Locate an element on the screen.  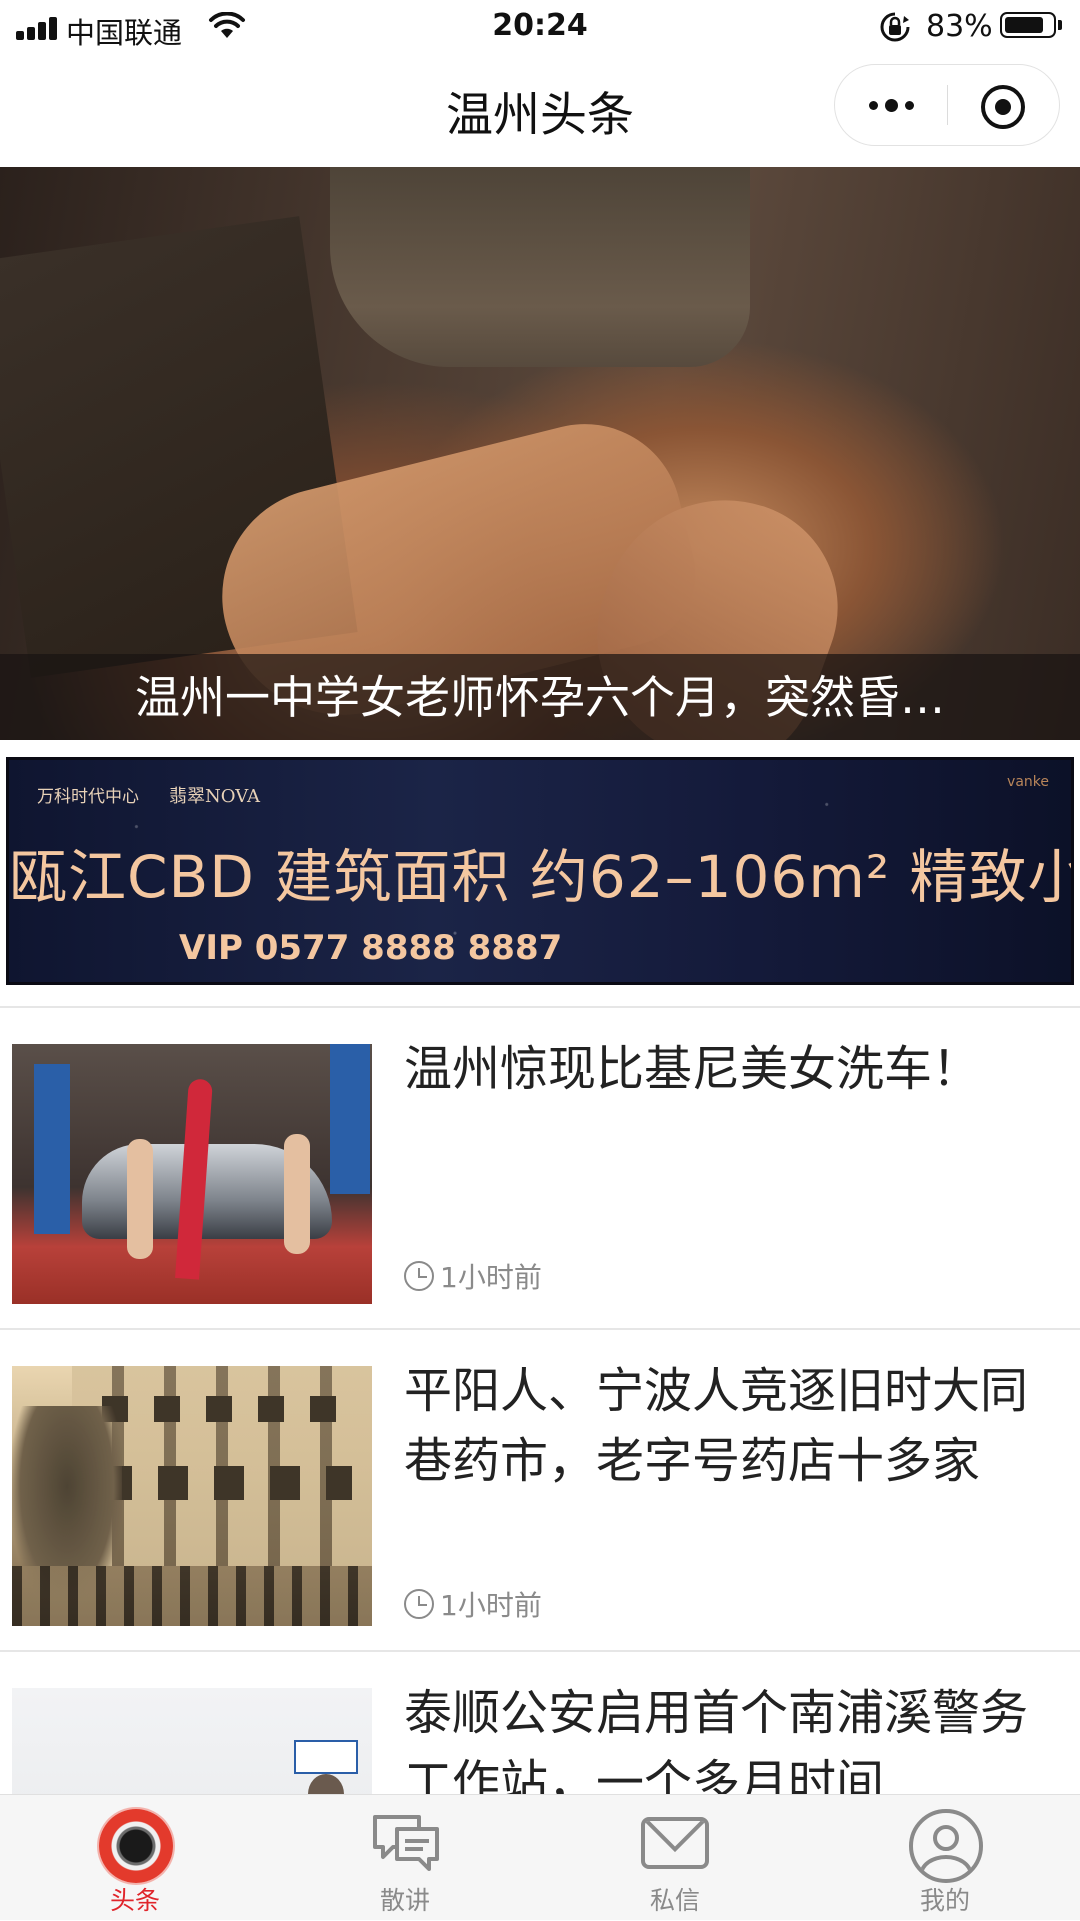
mini-program-close-icon is located at coordinates (1003, 107).